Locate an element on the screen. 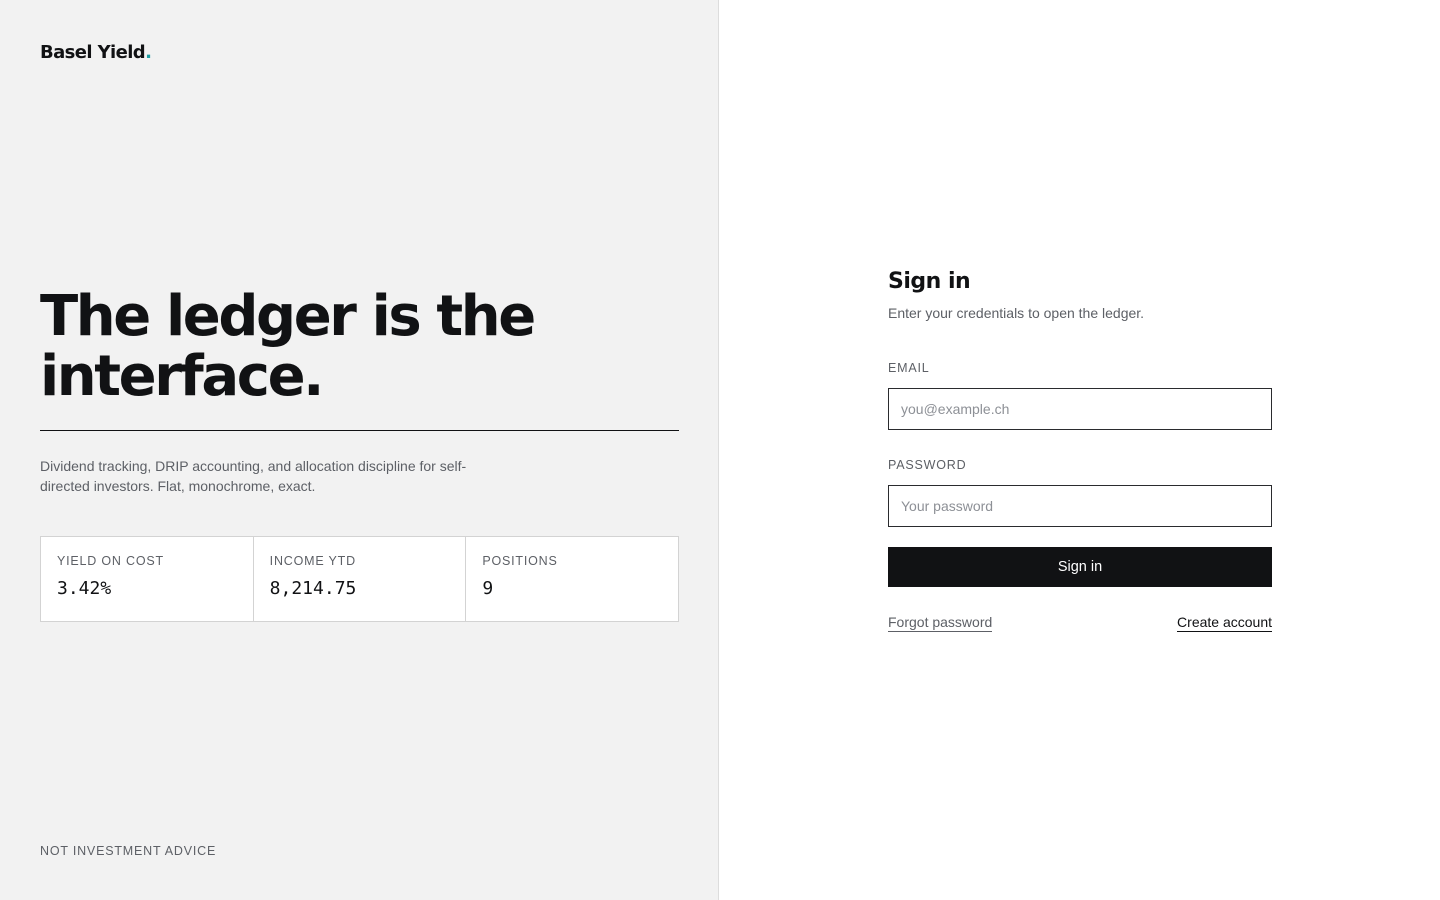 This screenshot has width=1440, height=900. stat-label: INCOME YTD is located at coordinates (312, 561).